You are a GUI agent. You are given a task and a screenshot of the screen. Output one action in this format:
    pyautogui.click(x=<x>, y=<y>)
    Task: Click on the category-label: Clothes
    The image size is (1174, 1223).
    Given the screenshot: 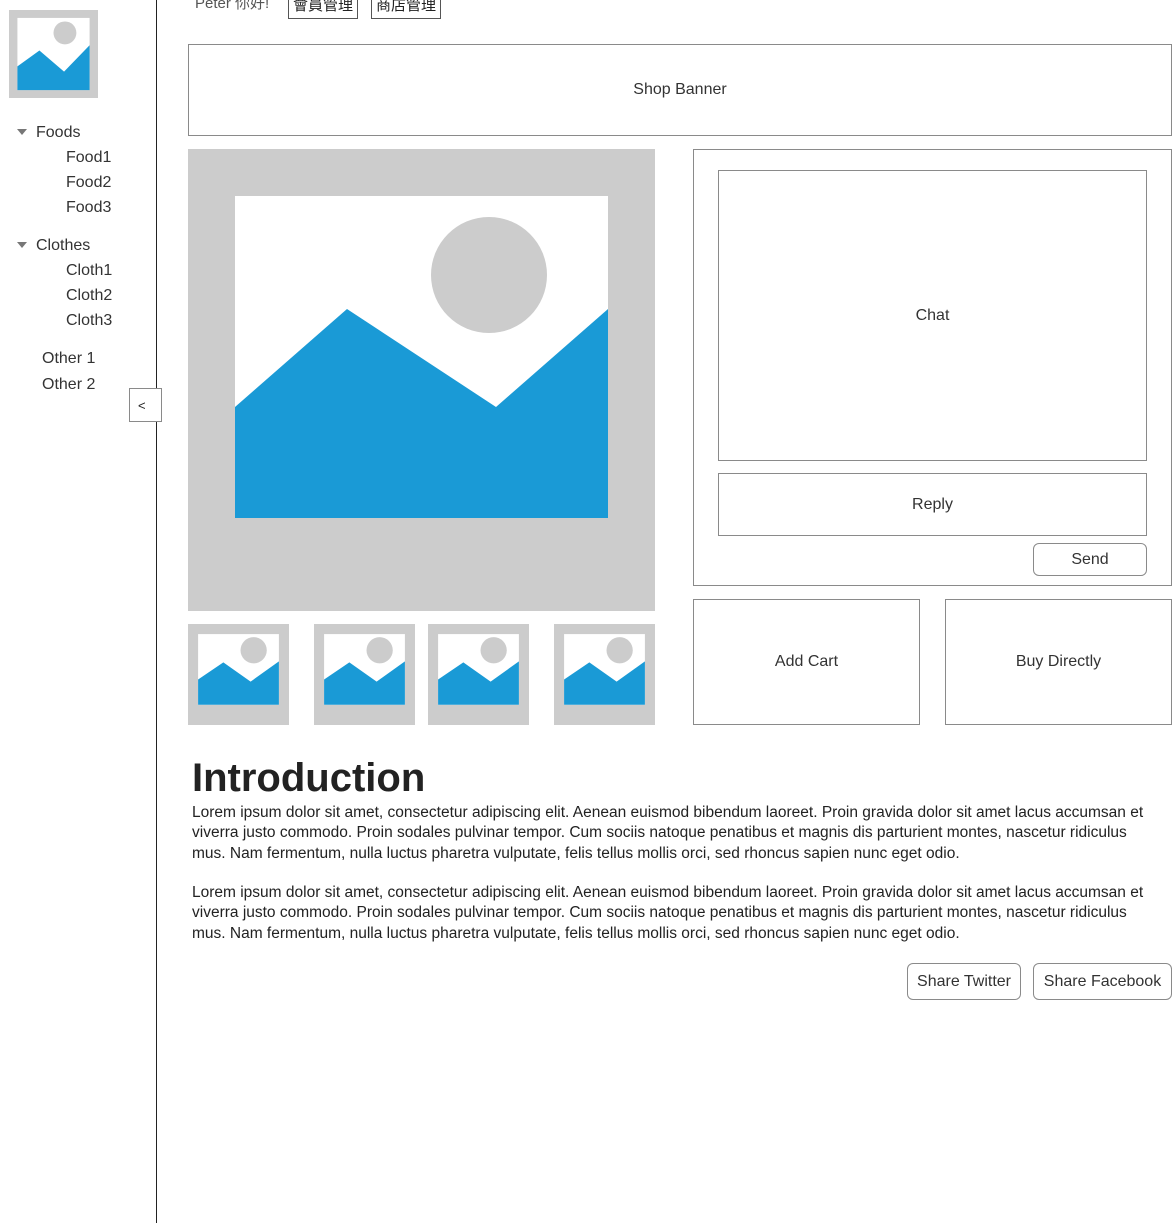 What is the action you would take?
    pyautogui.click(x=63, y=245)
    